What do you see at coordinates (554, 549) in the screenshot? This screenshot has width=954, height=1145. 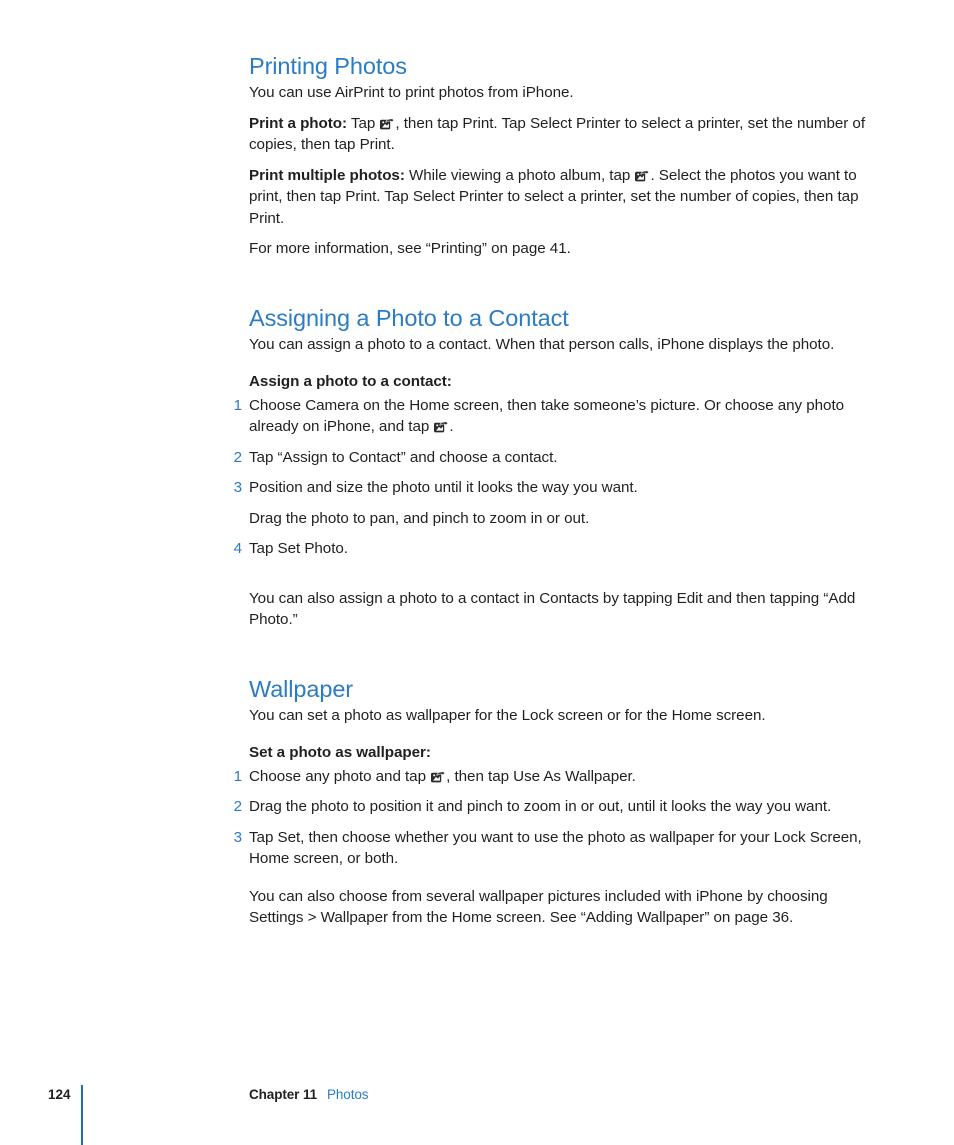 I see `step-item: 4 Tap Set Photo.` at bounding box center [554, 549].